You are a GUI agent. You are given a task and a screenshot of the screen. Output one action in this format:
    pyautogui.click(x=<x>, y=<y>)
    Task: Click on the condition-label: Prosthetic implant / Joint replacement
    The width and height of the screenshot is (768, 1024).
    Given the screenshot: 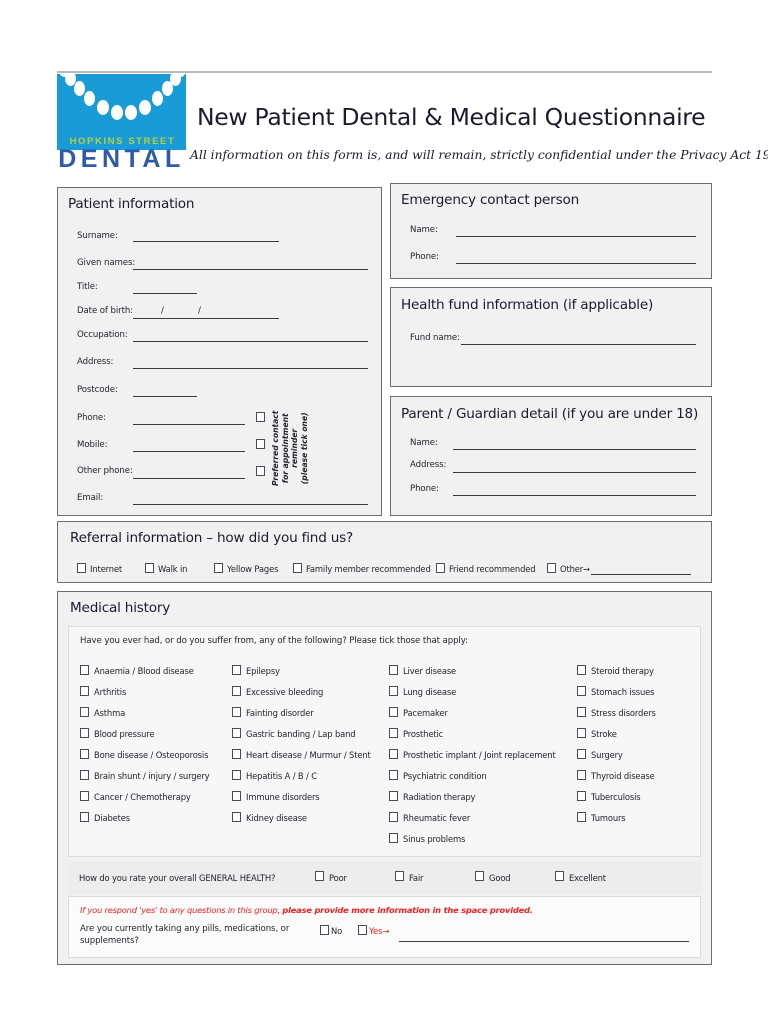 What is the action you would take?
    pyautogui.click(x=479, y=755)
    